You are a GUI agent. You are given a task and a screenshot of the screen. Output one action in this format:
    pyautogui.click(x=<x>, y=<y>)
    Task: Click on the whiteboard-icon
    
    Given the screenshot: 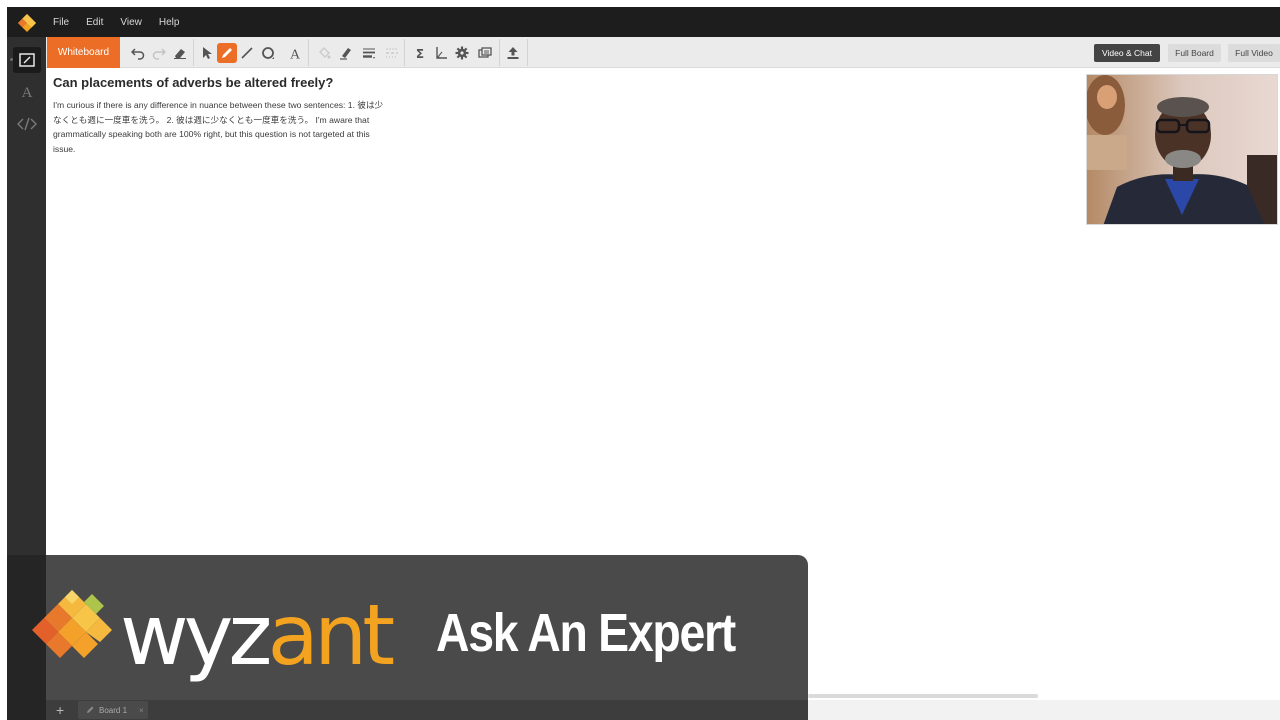 What is the action you would take?
    pyautogui.click(x=27, y=60)
    